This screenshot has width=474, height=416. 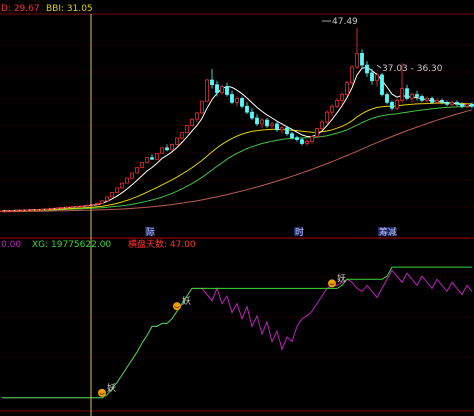 I want to click on price-header-bbi: BBI: 31.05, so click(x=69, y=9).